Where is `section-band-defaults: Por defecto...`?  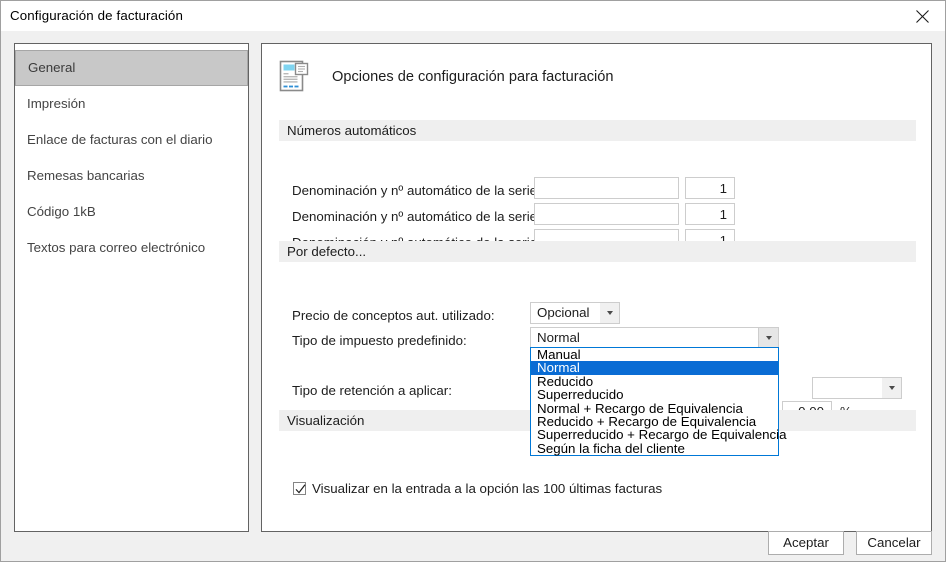
section-band-defaults: Por defecto... is located at coordinates (597, 251).